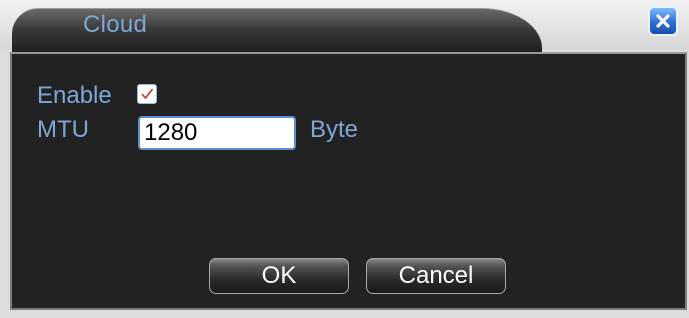  Describe the element at coordinates (63, 129) in the screenshot. I see `mtu-label: MTU` at that location.